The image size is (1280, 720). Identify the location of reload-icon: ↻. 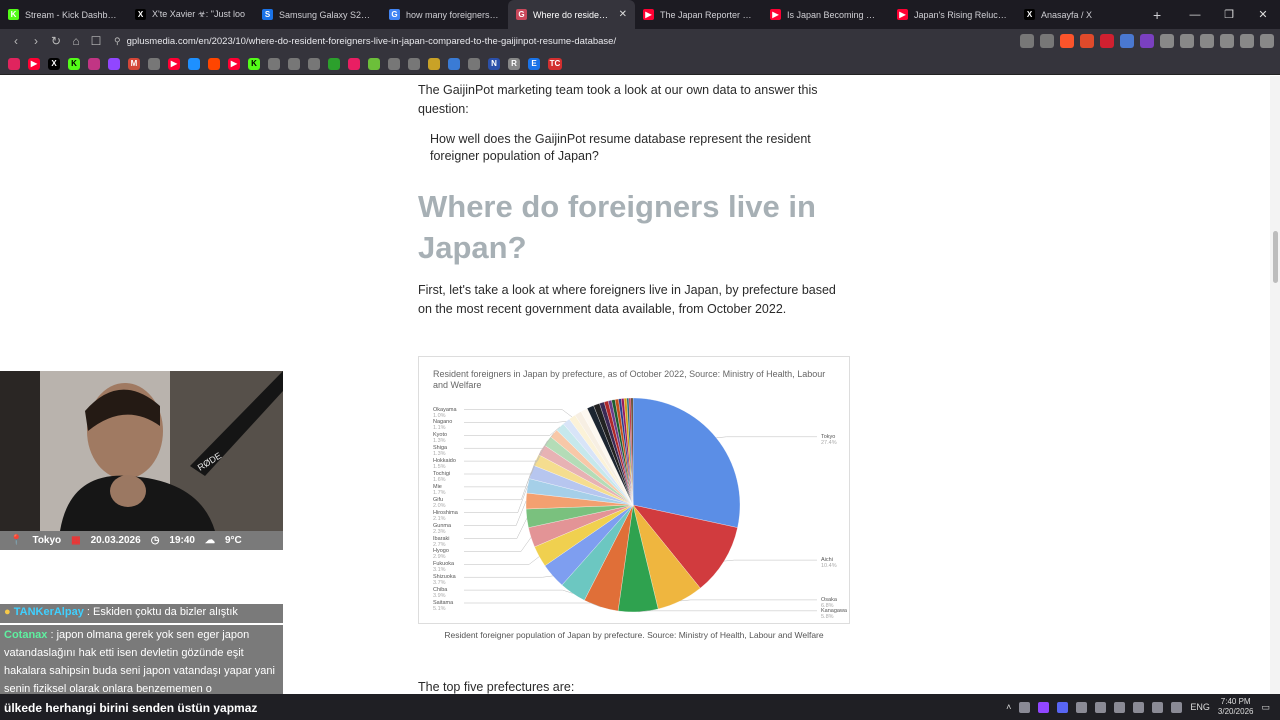
(56, 41).